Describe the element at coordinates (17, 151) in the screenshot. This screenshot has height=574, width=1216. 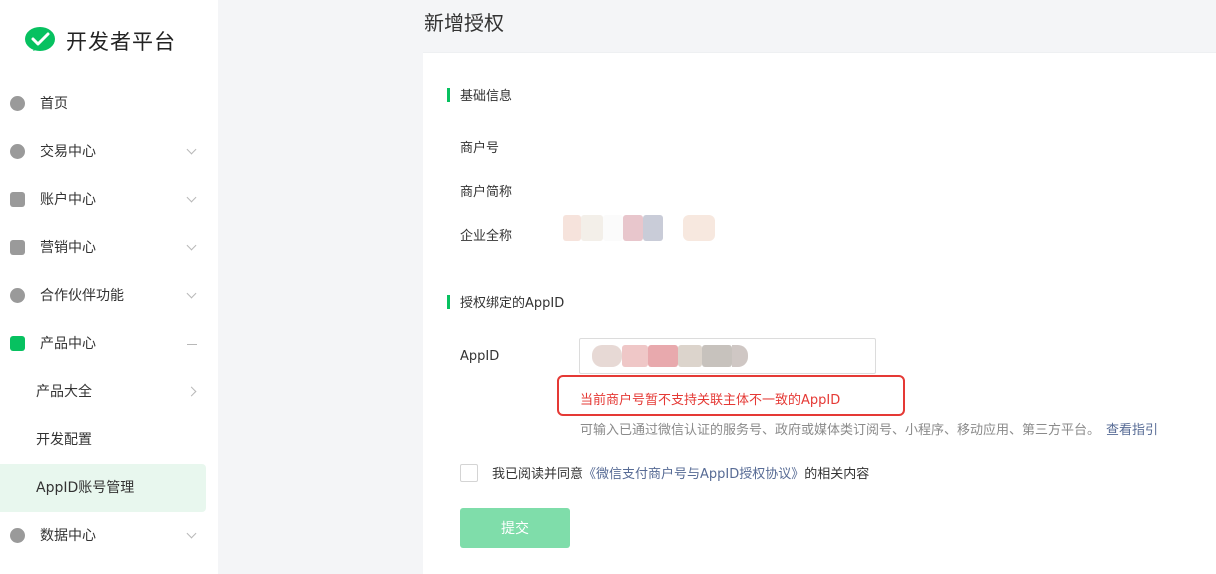
I see `exchange-icon` at that location.